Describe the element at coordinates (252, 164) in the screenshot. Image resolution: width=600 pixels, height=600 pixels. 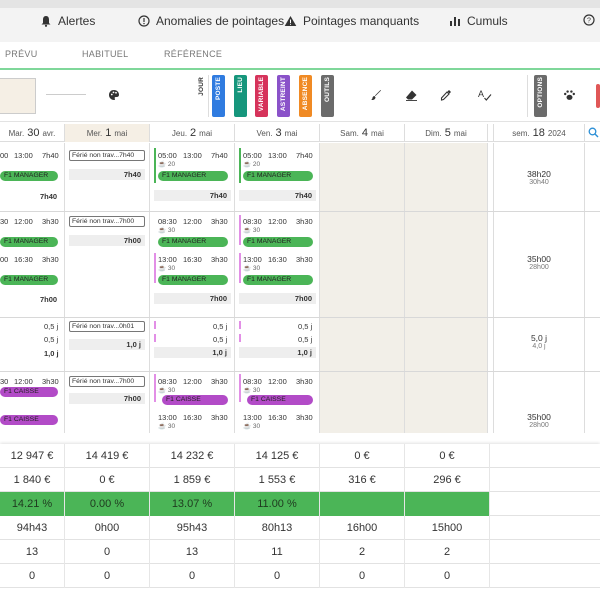
I see `break-info: ☕ 20` at that location.